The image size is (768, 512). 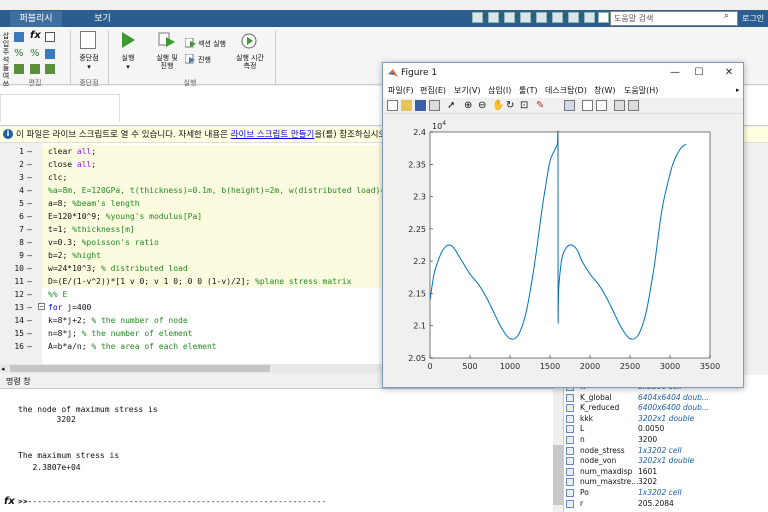 What do you see at coordinates (125, 216) in the screenshot?
I see `code-line: E=120*10^9; %young's modulus[Pa]` at bounding box center [125, 216].